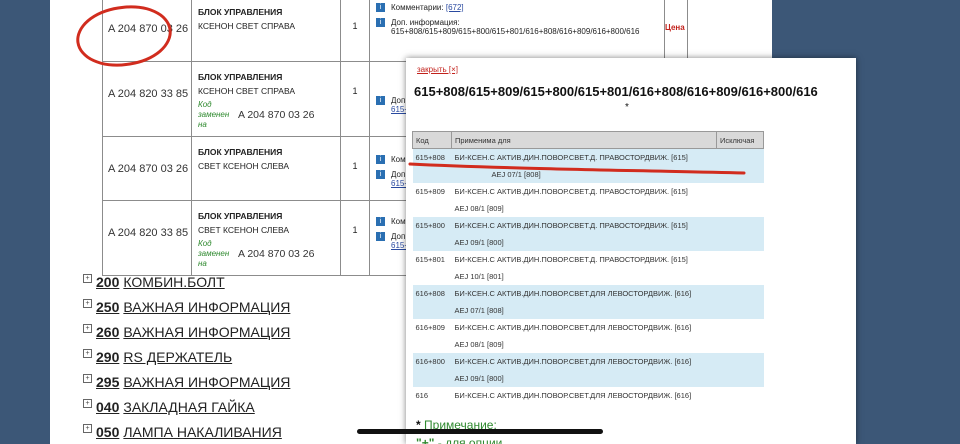 The width and height of the screenshot is (960, 444). Describe the element at coordinates (432, 293) in the screenshot. I see `option-code: 616+808` at that location.